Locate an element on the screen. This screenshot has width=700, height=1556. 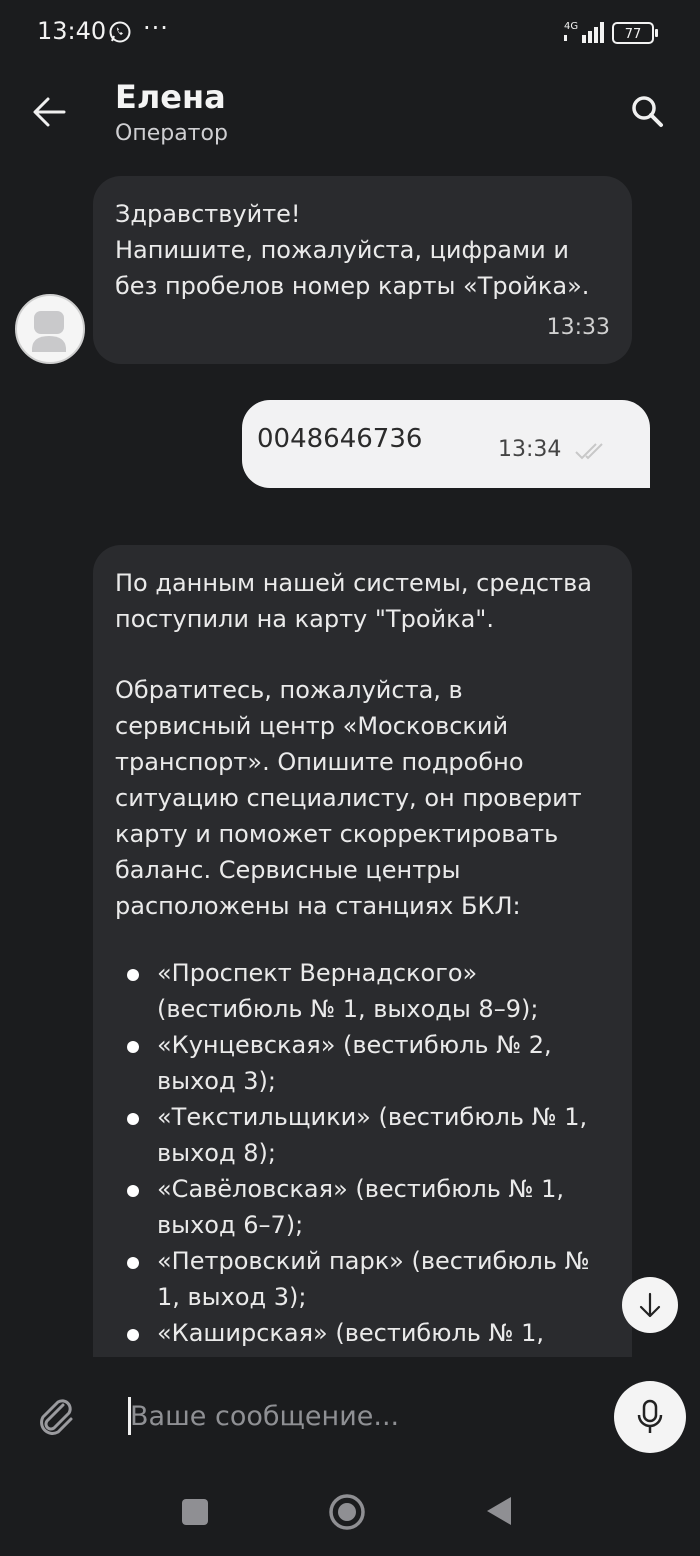
system-navigation-bar is located at coordinates (350, 1516).